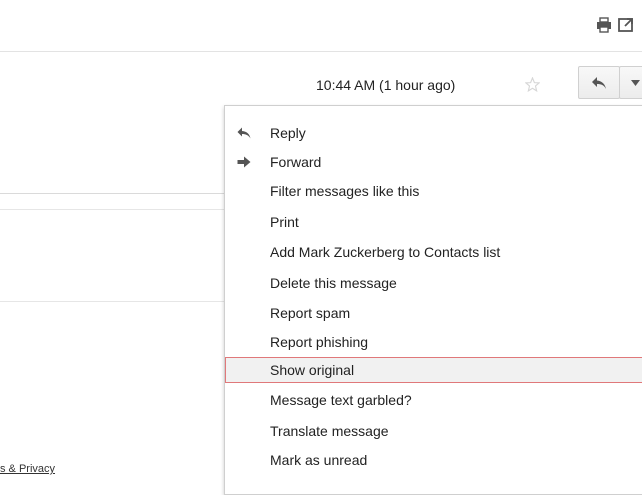 Image resolution: width=642 pixels, height=495 pixels. I want to click on menu-item-forward: Forward, so click(433, 162).